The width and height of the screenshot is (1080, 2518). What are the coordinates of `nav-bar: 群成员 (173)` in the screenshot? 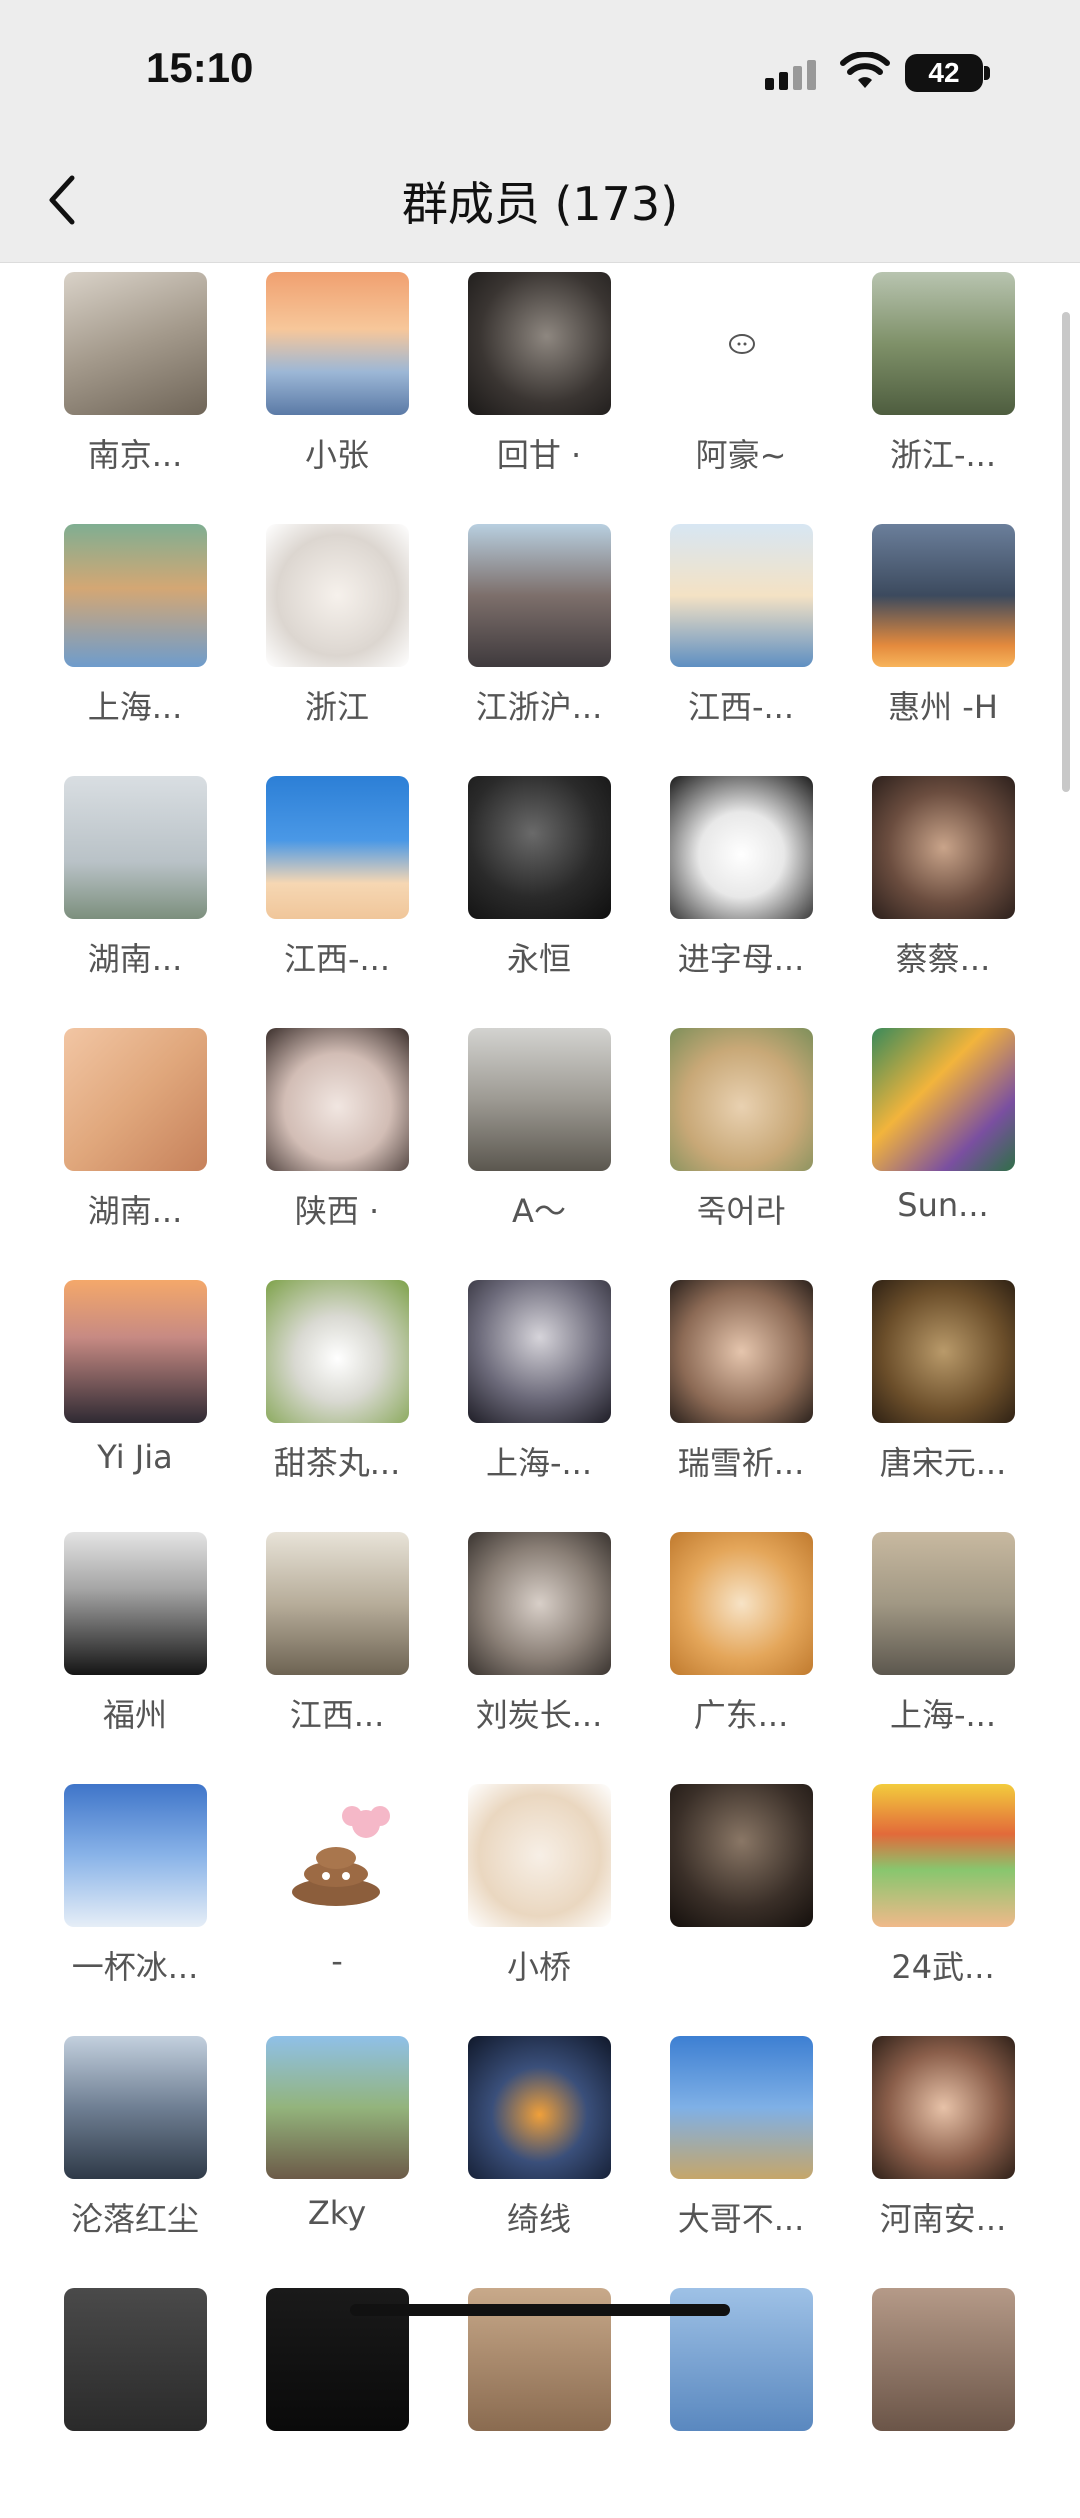 It's located at (540, 201).